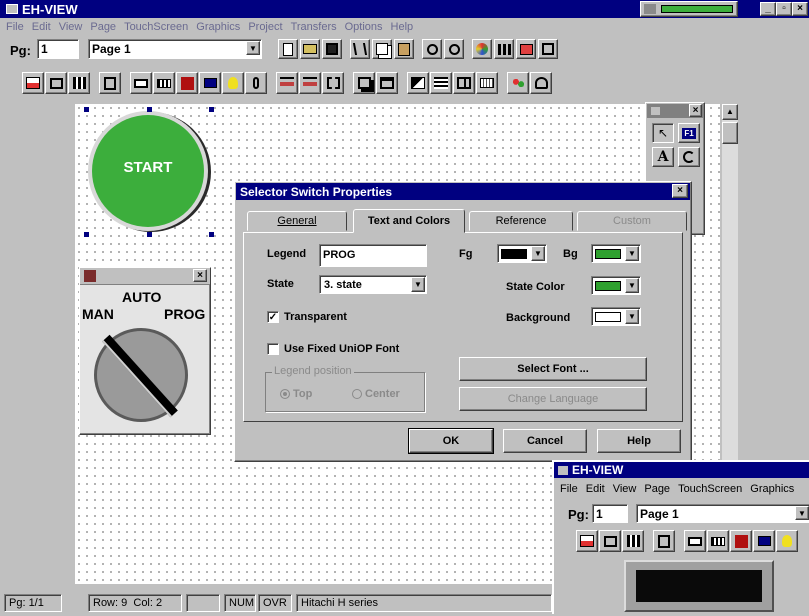 Image resolution: width=809 pixels, height=616 pixels. I want to click on shapes-button, so click(418, 83).